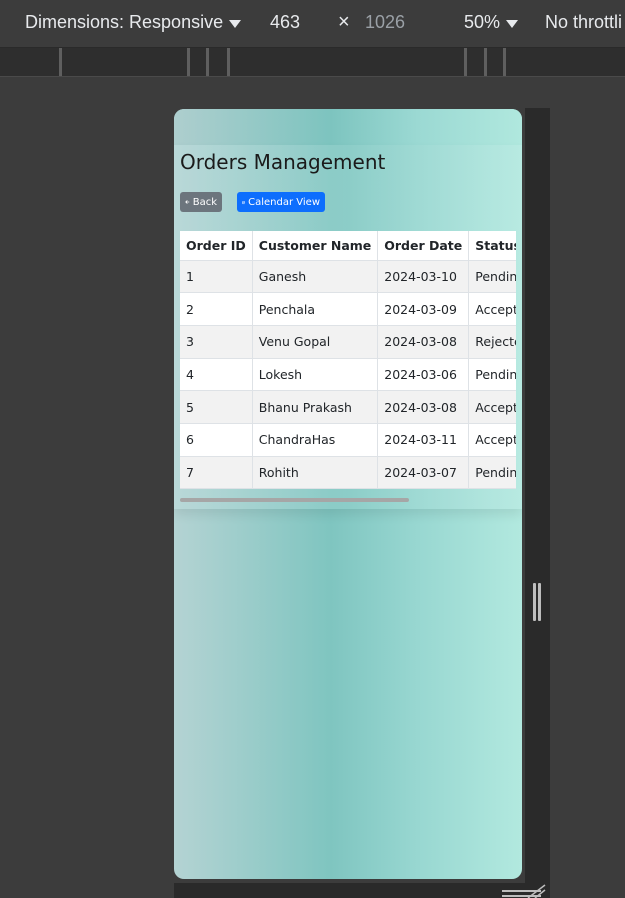 The image size is (625, 898). I want to click on table-row: 5 Bhanu Prakash 2024-03-08 Accepted, so click(348, 407).